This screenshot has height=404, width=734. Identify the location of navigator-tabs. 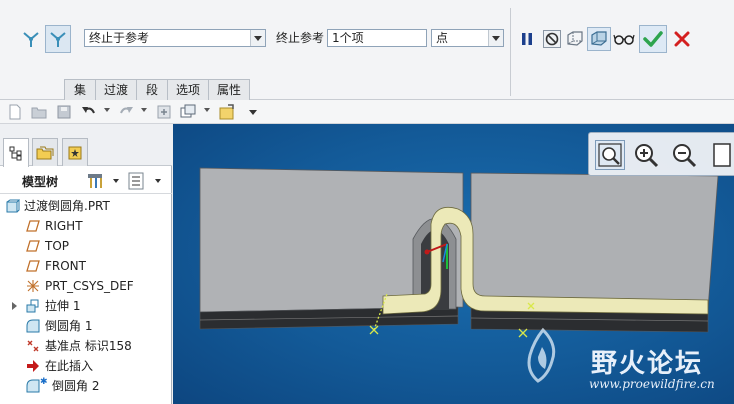
(86, 145).